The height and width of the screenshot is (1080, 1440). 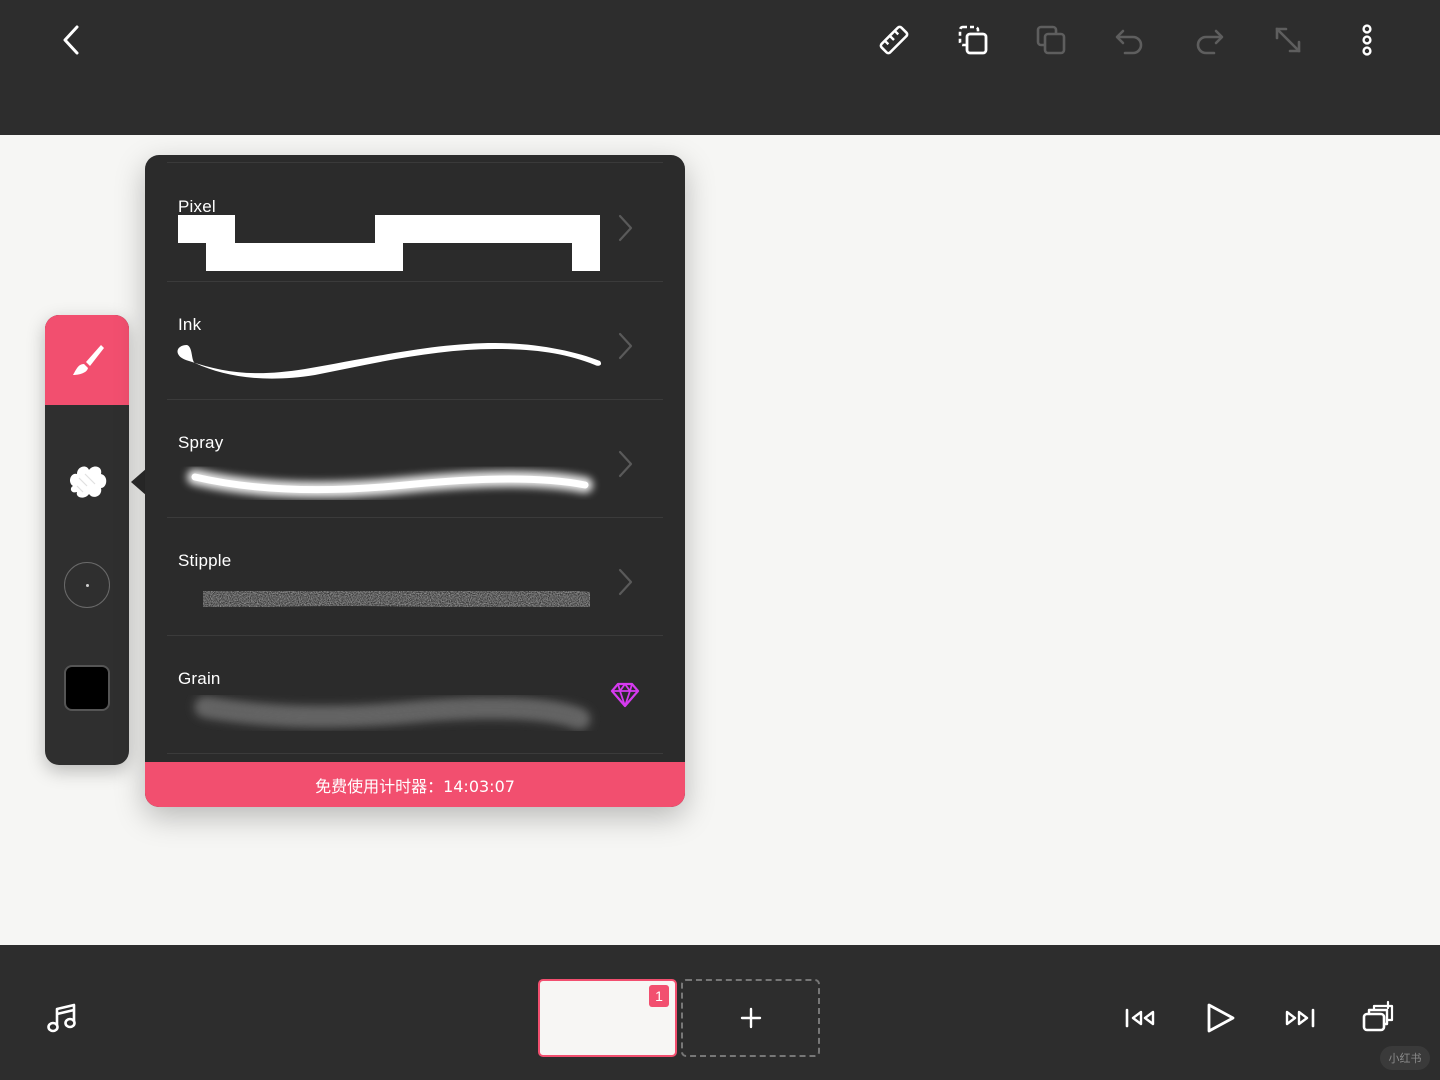 I want to click on brush-row-spray: Spray, so click(x=415, y=458).